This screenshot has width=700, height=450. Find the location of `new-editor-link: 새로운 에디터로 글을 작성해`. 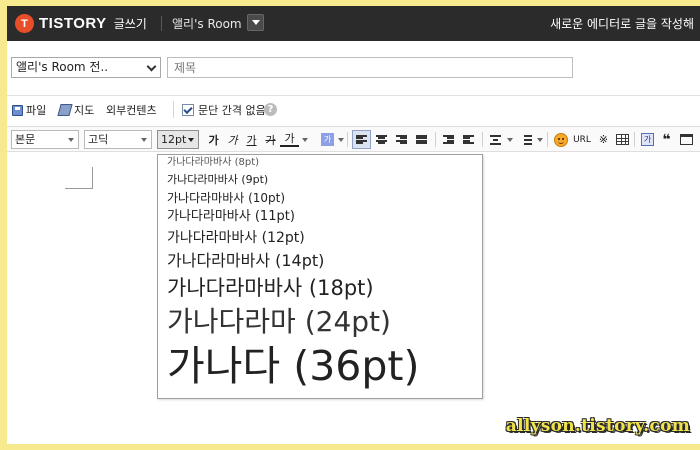

new-editor-link: 새로운 에디터로 글을 작성해 is located at coordinates (622, 23).